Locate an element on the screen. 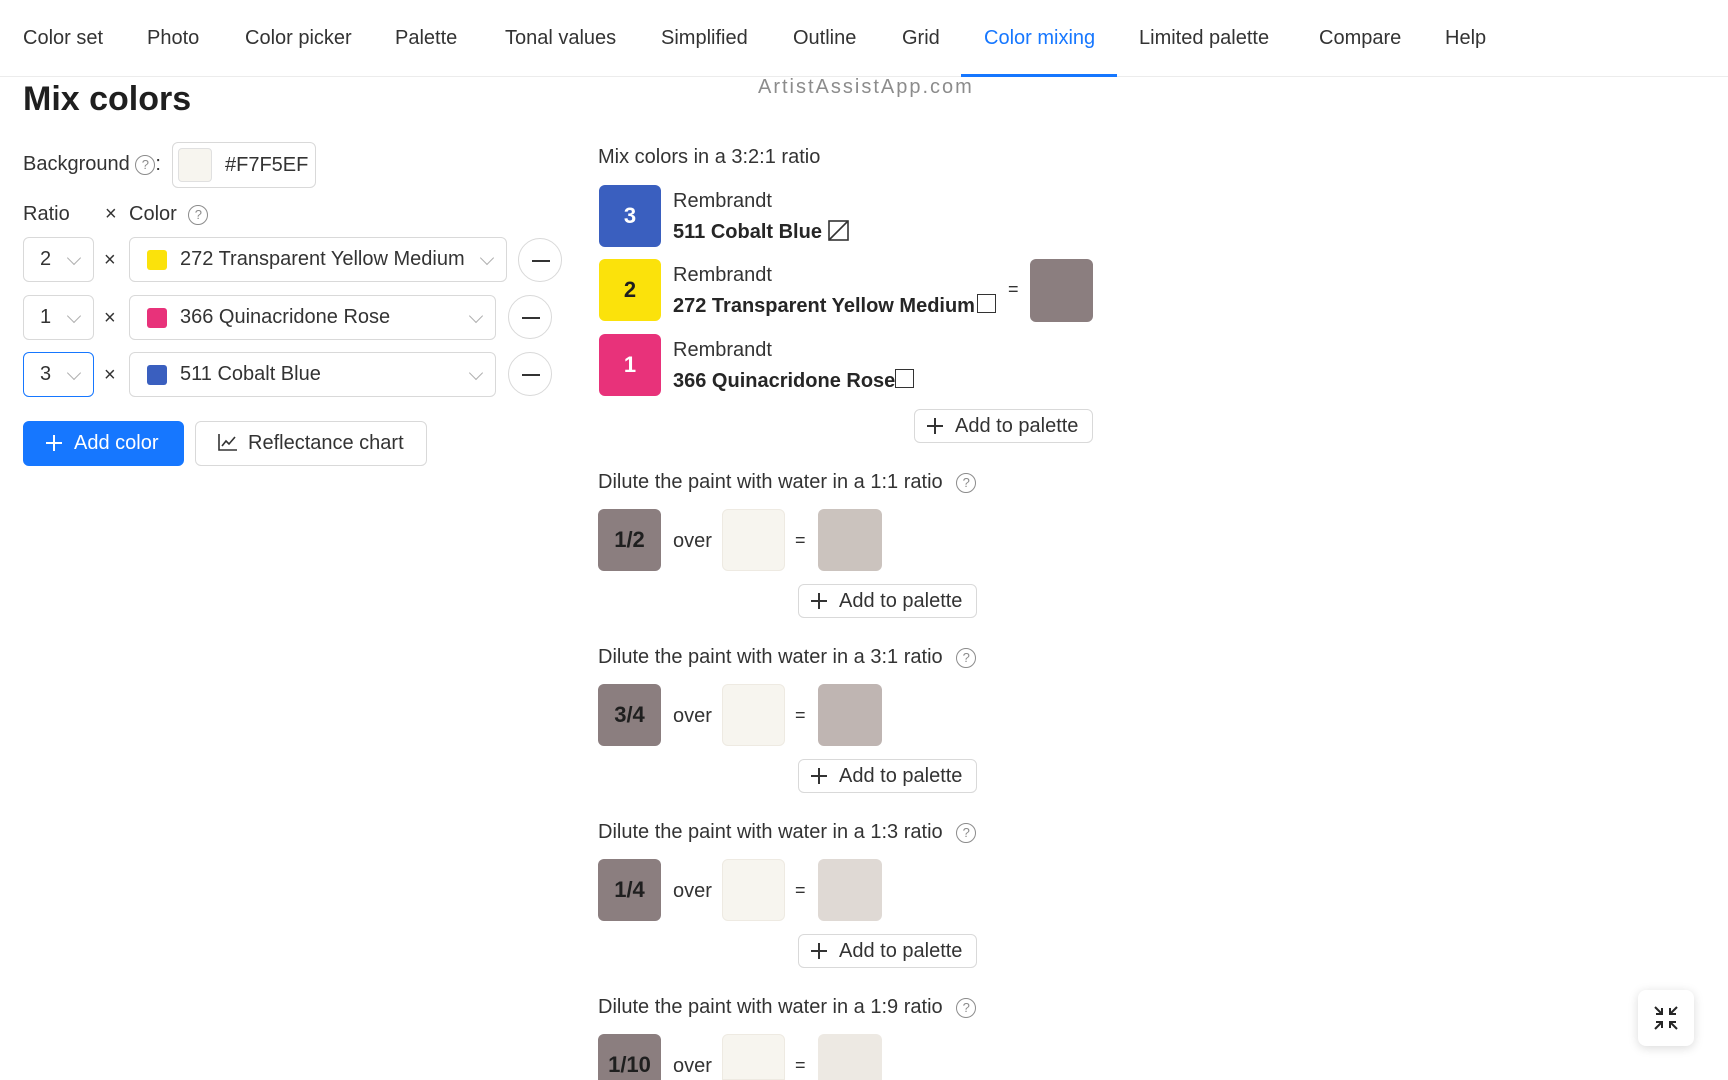 The image size is (1728, 1080). mix-parts-badge: 3 is located at coordinates (630, 216).